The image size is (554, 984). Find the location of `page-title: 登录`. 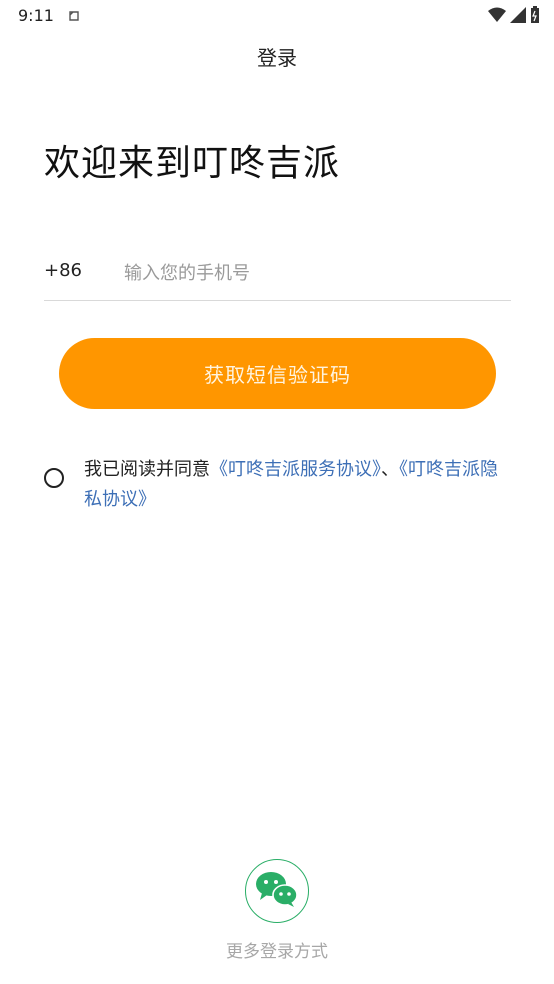

page-title: 登录 is located at coordinates (277, 58).